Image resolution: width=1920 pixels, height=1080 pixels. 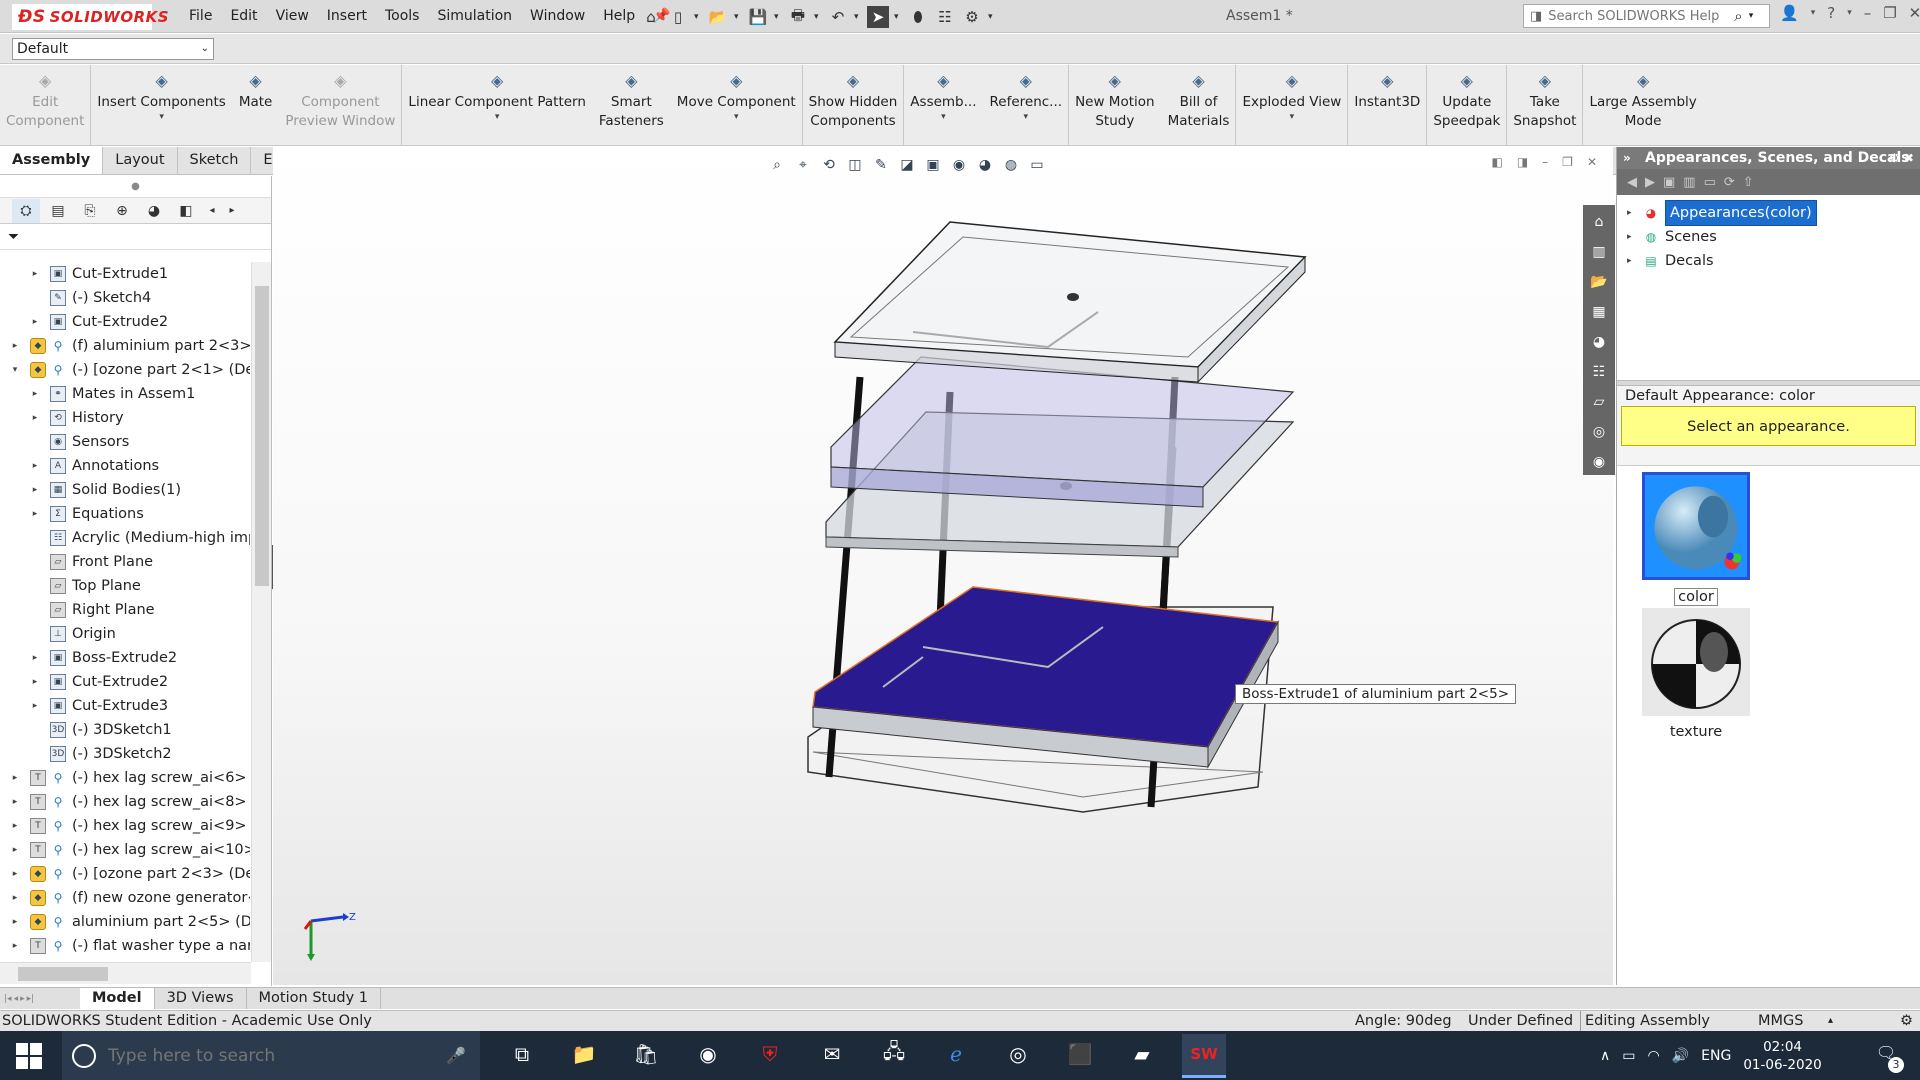 What do you see at coordinates (1669, 182) in the screenshot?
I see `add-folder-icon: ▣` at bounding box center [1669, 182].